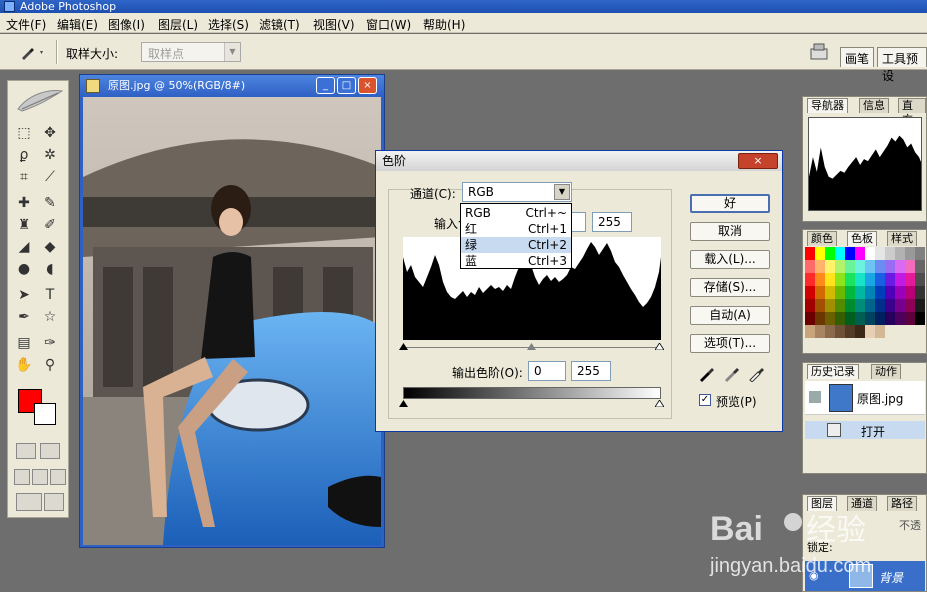 The image size is (927, 592). What do you see at coordinates (325, 85) in the screenshot?
I see `minimize-button: _` at bounding box center [325, 85].